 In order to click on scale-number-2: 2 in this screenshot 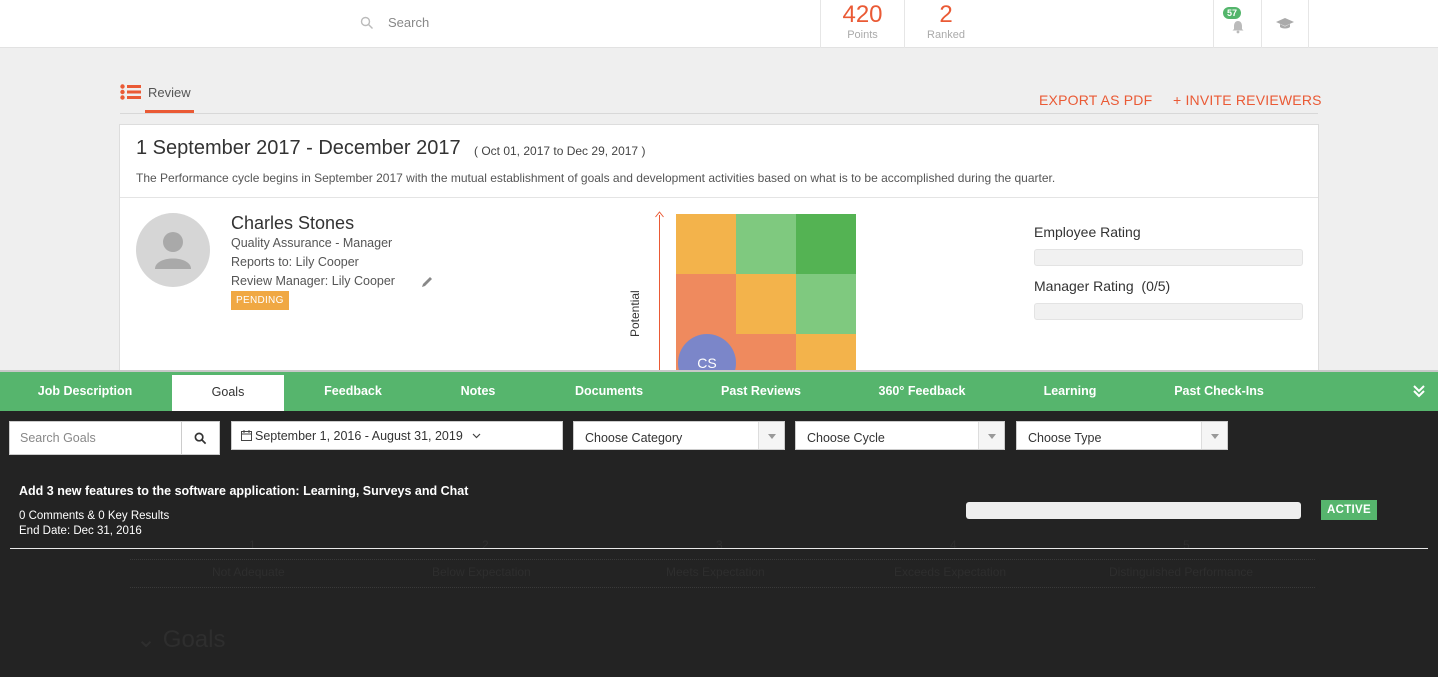, I will do `click(485, 545)`.